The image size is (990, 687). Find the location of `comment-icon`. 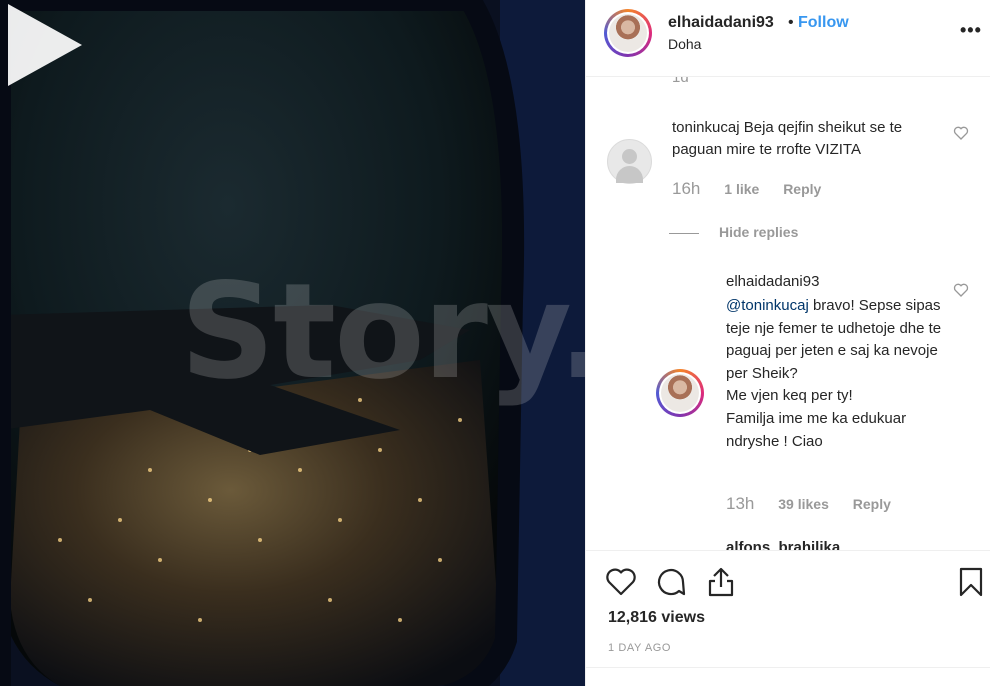

comment-icon is located at coordinates (671, 582).